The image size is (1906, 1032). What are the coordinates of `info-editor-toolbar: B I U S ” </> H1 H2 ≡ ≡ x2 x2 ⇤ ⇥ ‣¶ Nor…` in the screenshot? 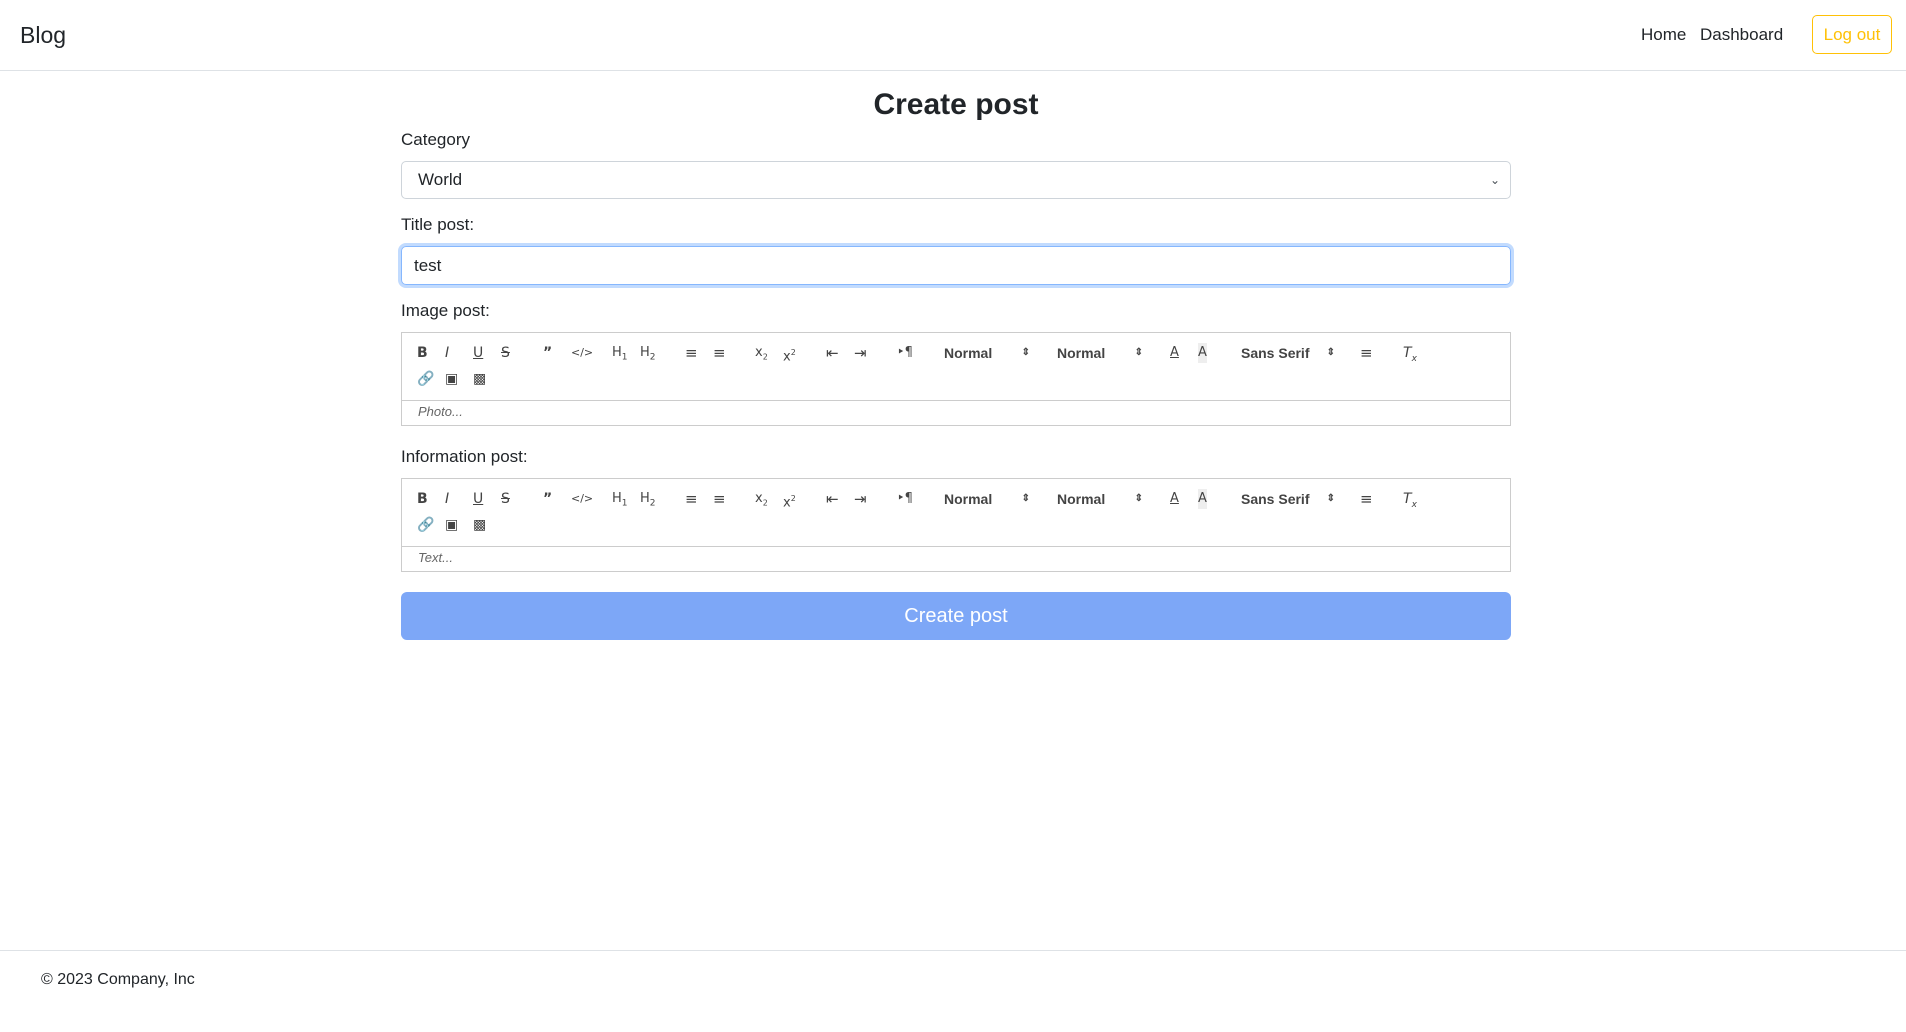 It's located at (956, 513).